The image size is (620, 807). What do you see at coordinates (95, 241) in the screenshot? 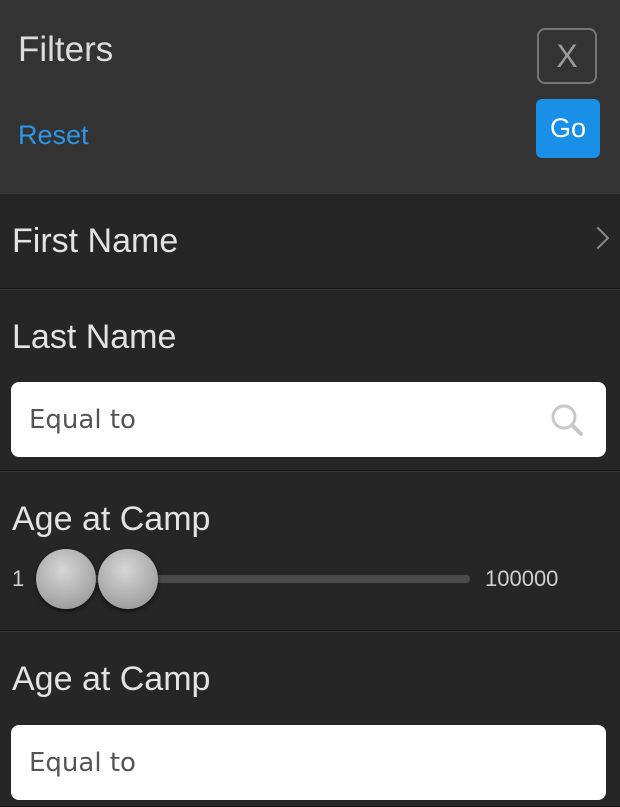
I see `first-name-label: First Name` at bounding box center [95, 241].